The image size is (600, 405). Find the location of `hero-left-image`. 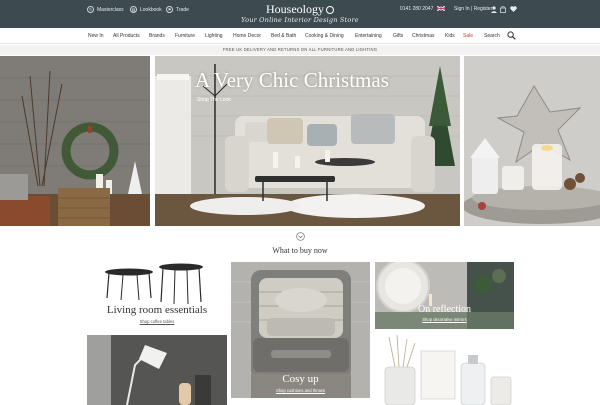

hero-left-image is located at coordinates (76, 141).